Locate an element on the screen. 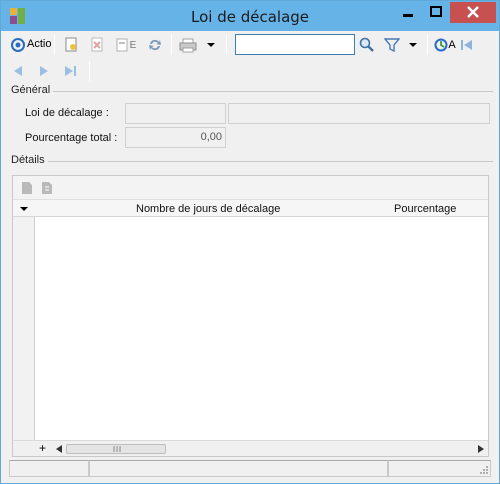 This screenshot has height=484, width=500. last-record-button is located at coordinates (71, 71).